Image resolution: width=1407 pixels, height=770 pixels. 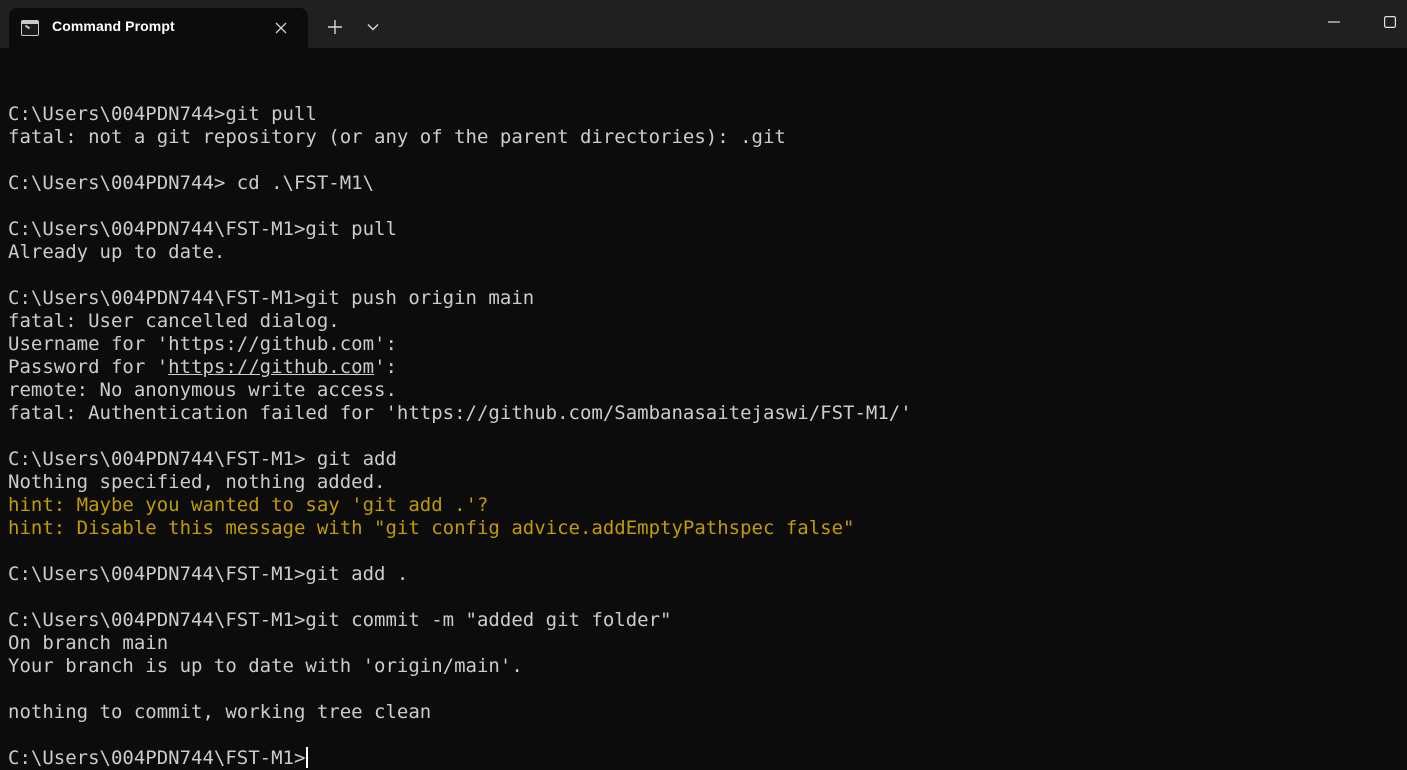 What do you see at coordinates (220, 712) in the screenshot?
I see `terminal-line-text: nothing to commit, working tree clean` at bounding box center [220, 712].